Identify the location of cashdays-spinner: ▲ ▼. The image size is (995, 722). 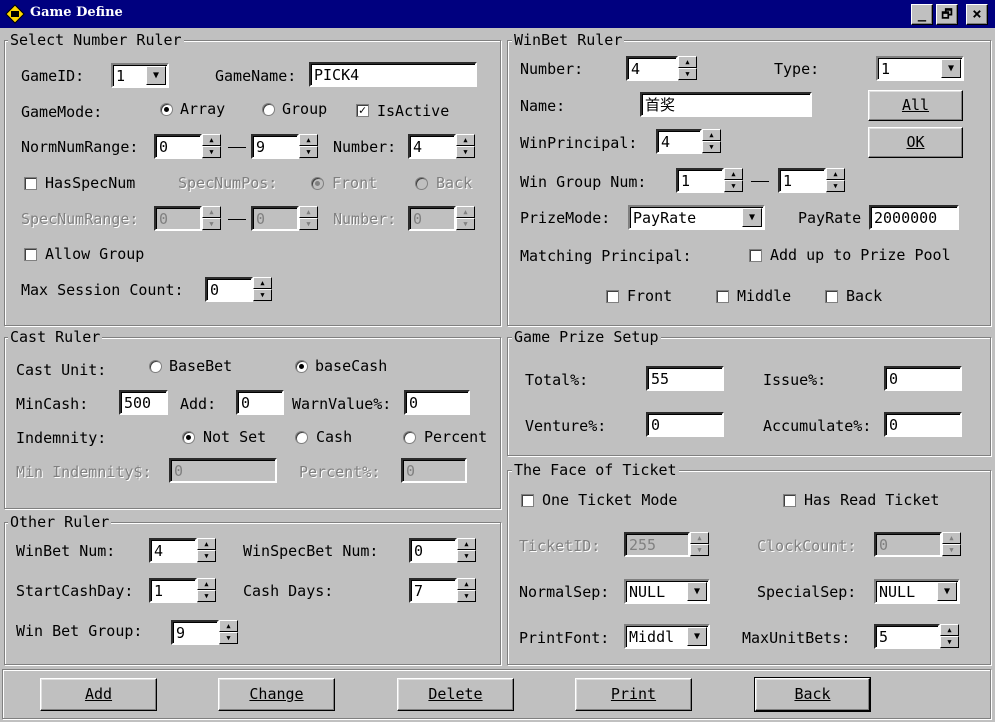
(466, 590).